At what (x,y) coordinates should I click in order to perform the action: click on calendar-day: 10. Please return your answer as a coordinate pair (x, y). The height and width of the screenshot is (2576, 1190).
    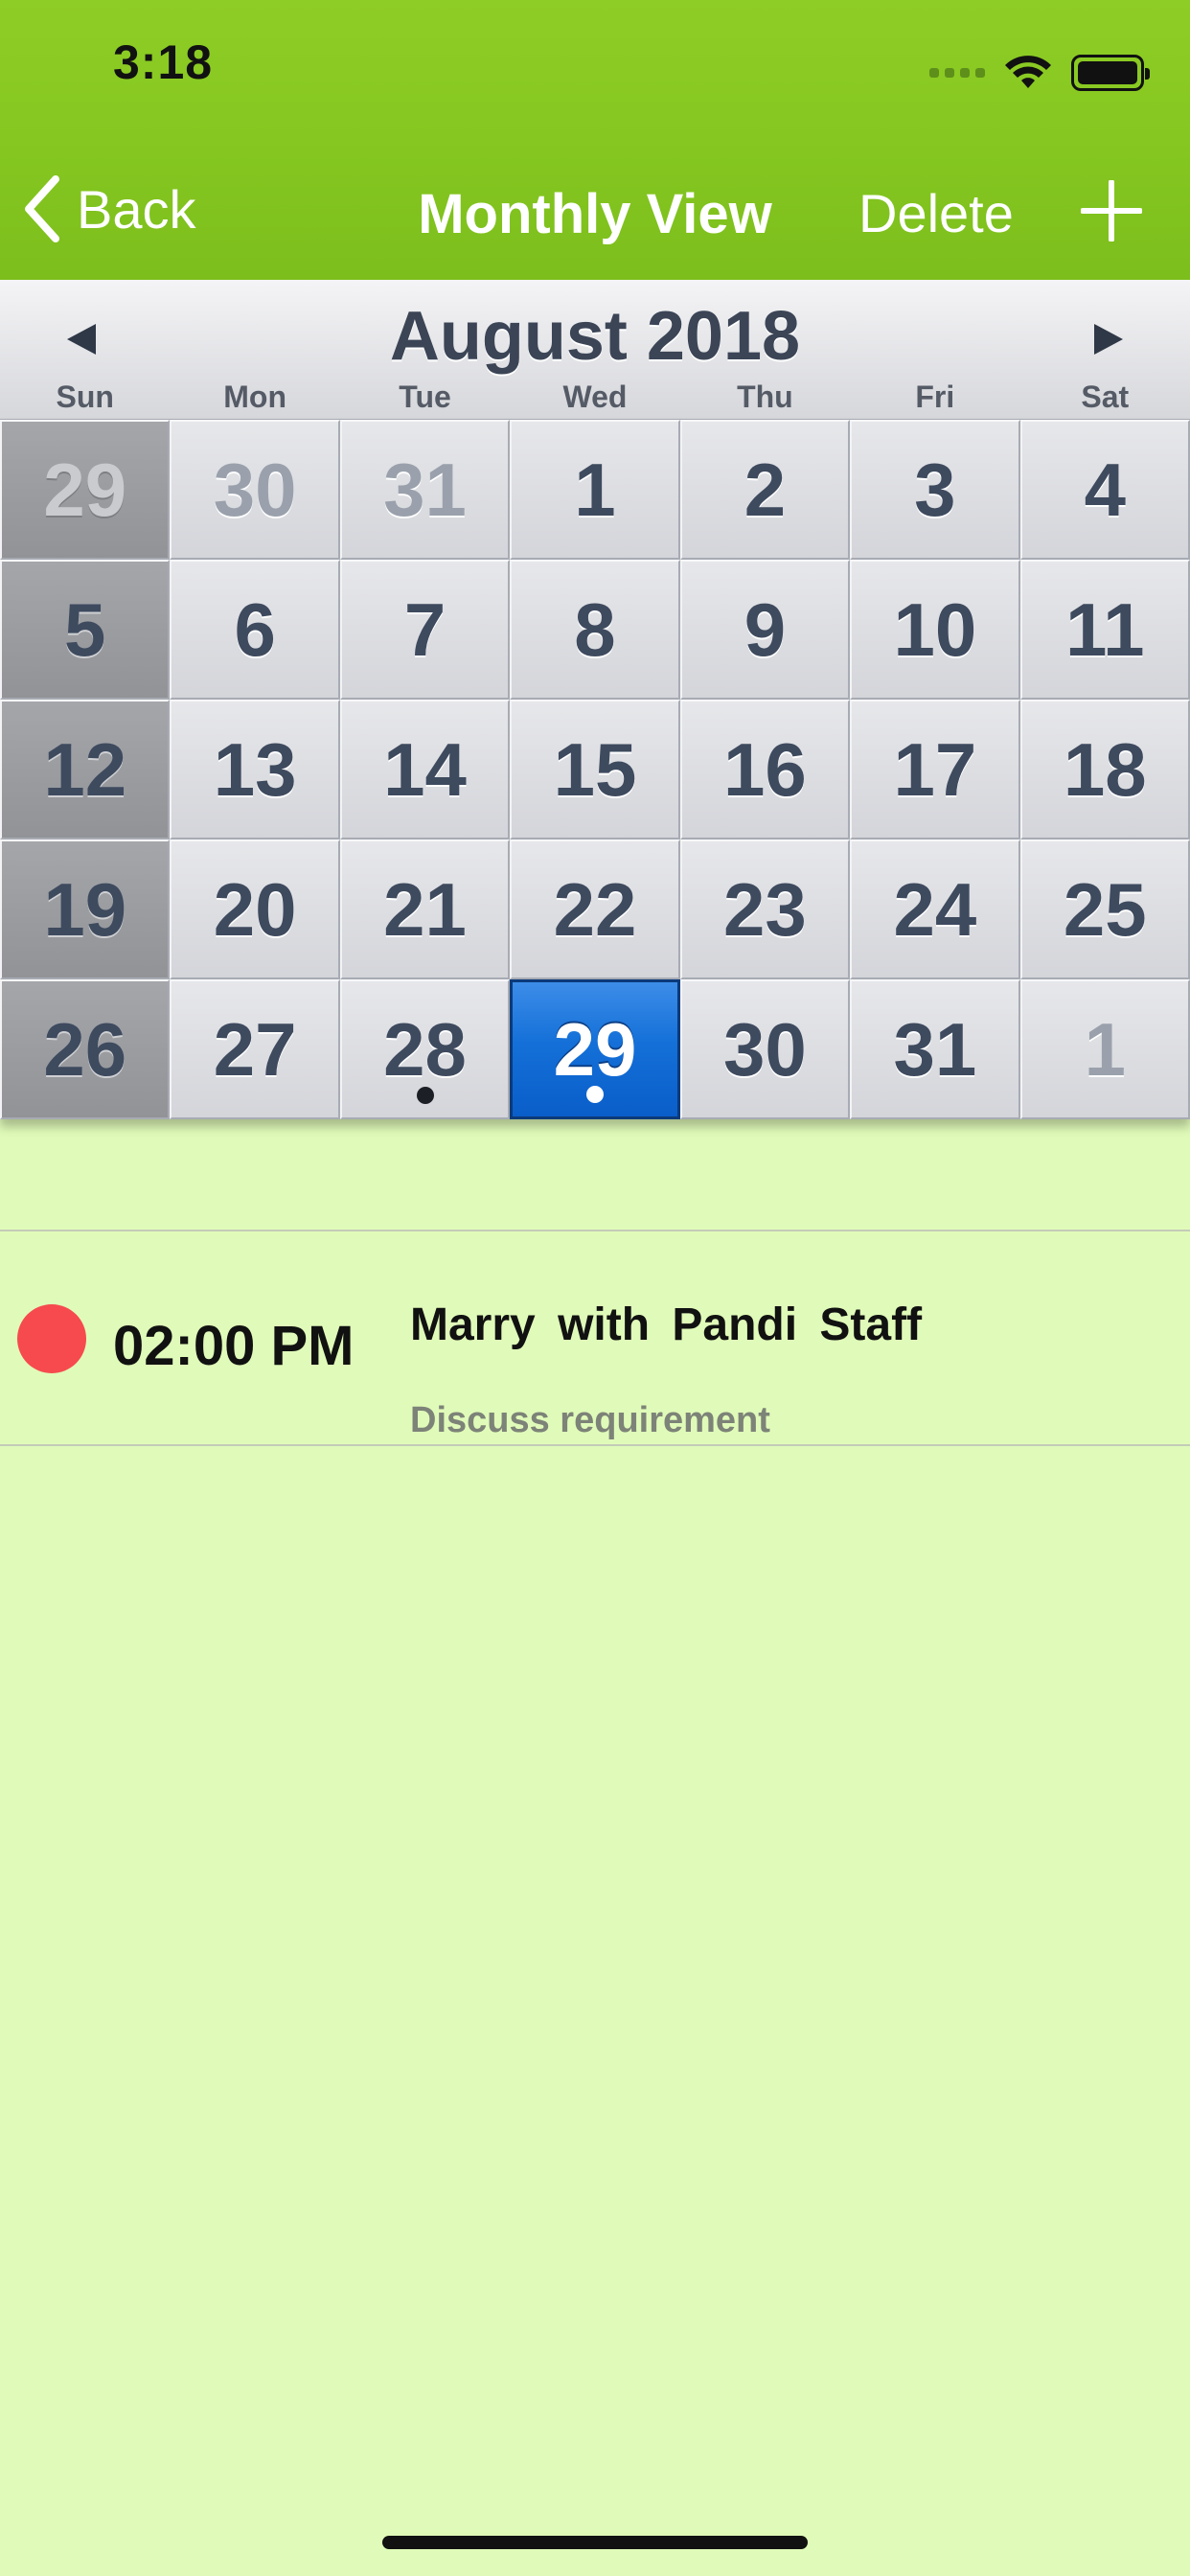
    Looking at the image, I should click on (935, 630).